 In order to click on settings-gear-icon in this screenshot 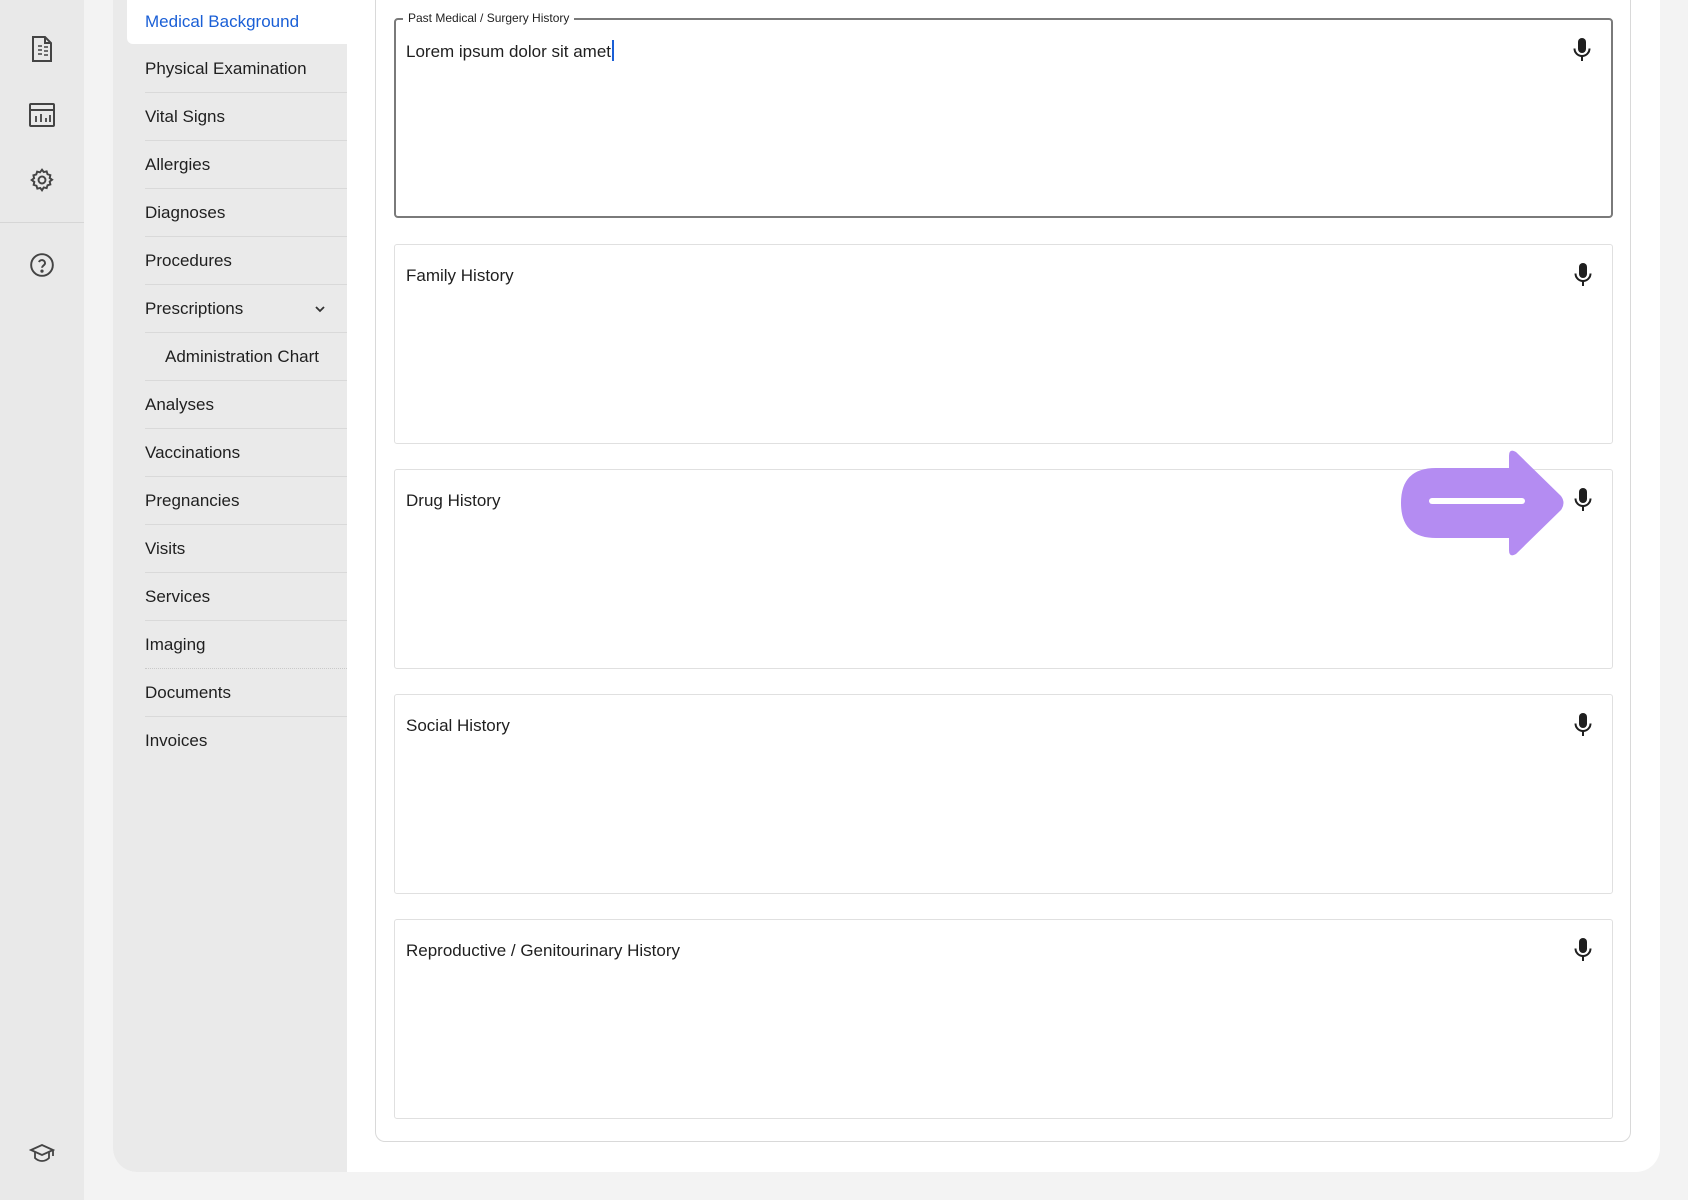, I will do `click(42, 180)`.